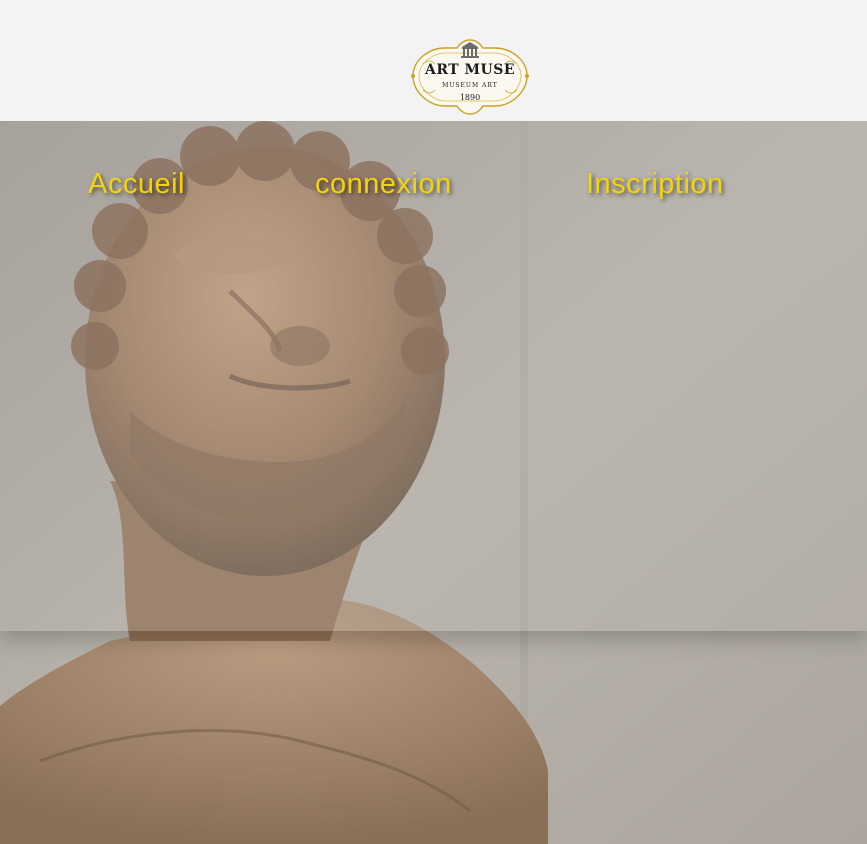  I want to click on art-muse-logo: ART MUSE MUSEUM ART 1890, so click(470, 76).